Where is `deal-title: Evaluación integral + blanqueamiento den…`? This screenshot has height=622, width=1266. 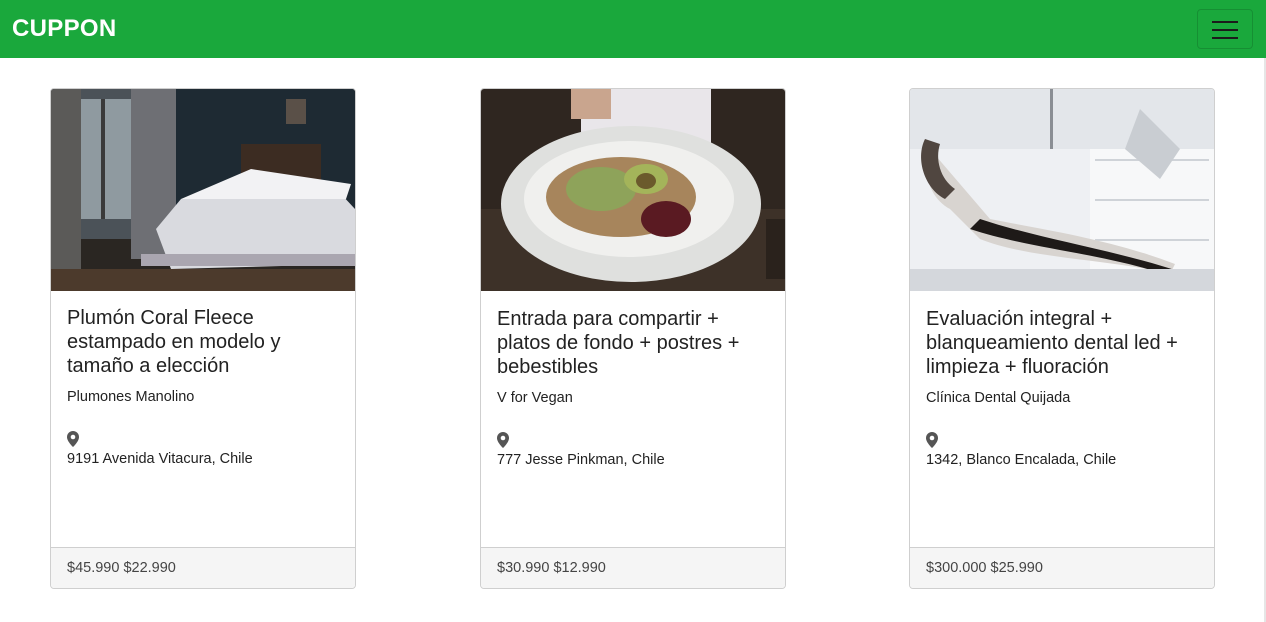 deal-title: Evaluación integral + blanqueamiento den… is located at coordinates (1063, 343).